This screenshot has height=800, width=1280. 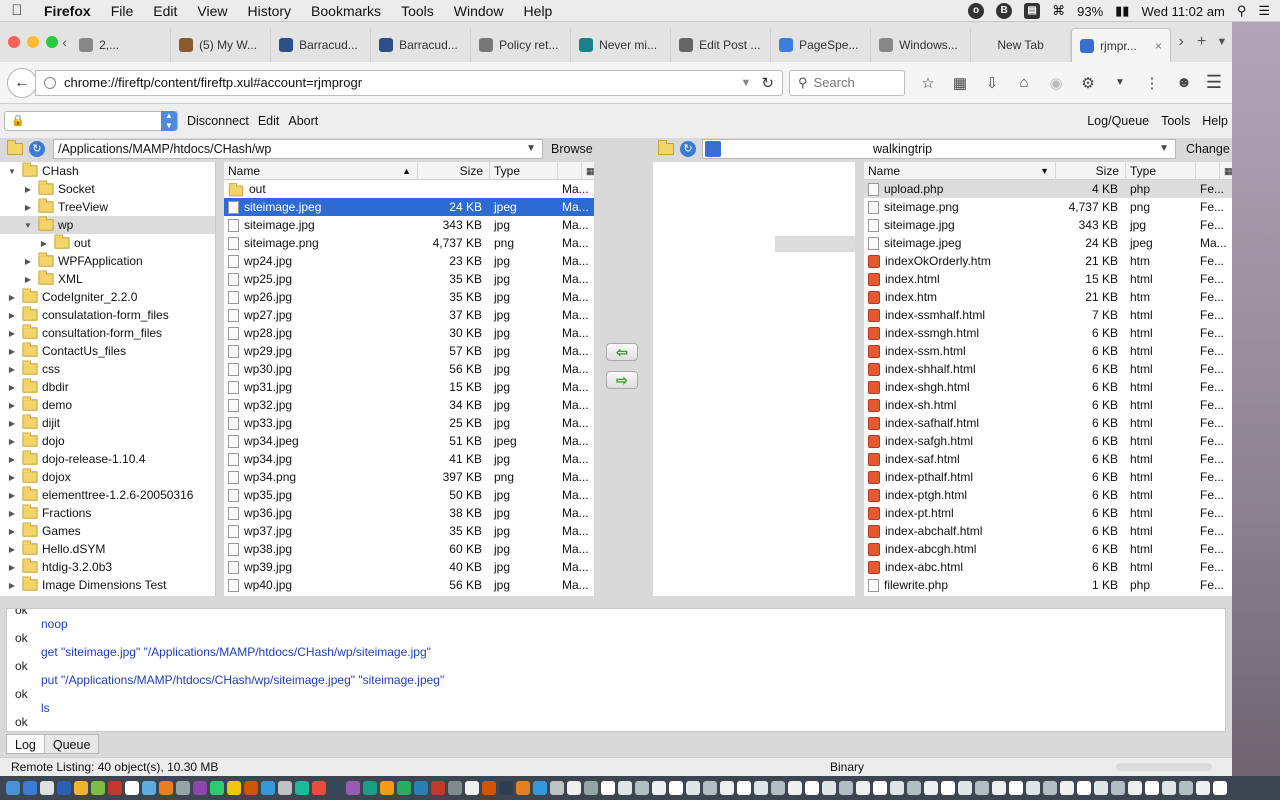 What do you see at coordinates (1226, 171) in the screenshot?
I see `remote-column-picker-icon: ▦` at bounding box center [1226, 171].